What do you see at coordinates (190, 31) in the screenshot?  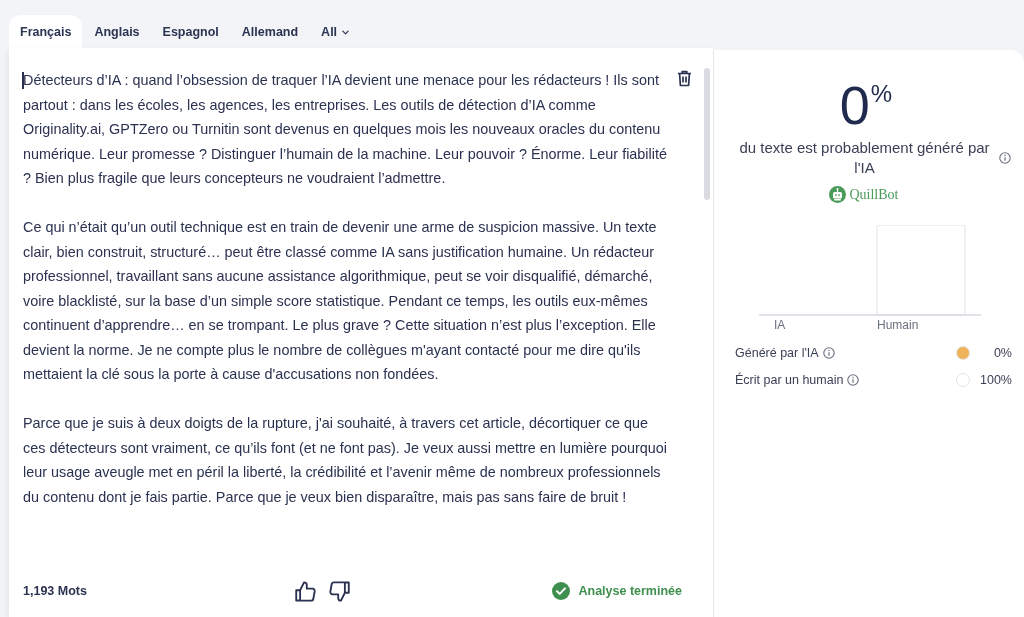 I see `language-tab: Espagnol` at bounding box center [190, 31].